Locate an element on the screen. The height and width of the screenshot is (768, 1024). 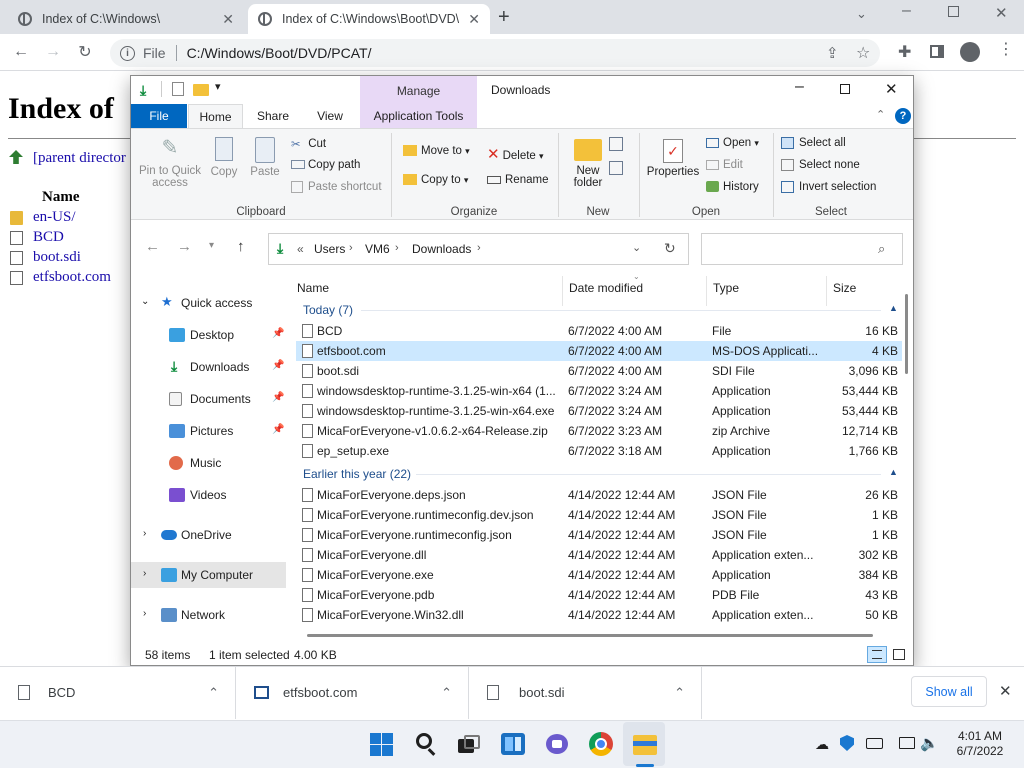
extensions-puzzle-icon: ✚ is located at coordinates (904, 52).